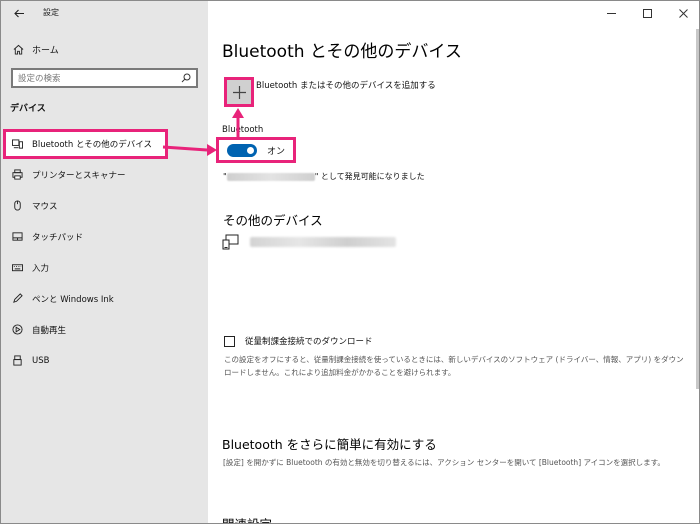  What do you see at coordinates (17, 329) in the screenshot?
I see `autoplay-icon` at bounding box center [17, 329].